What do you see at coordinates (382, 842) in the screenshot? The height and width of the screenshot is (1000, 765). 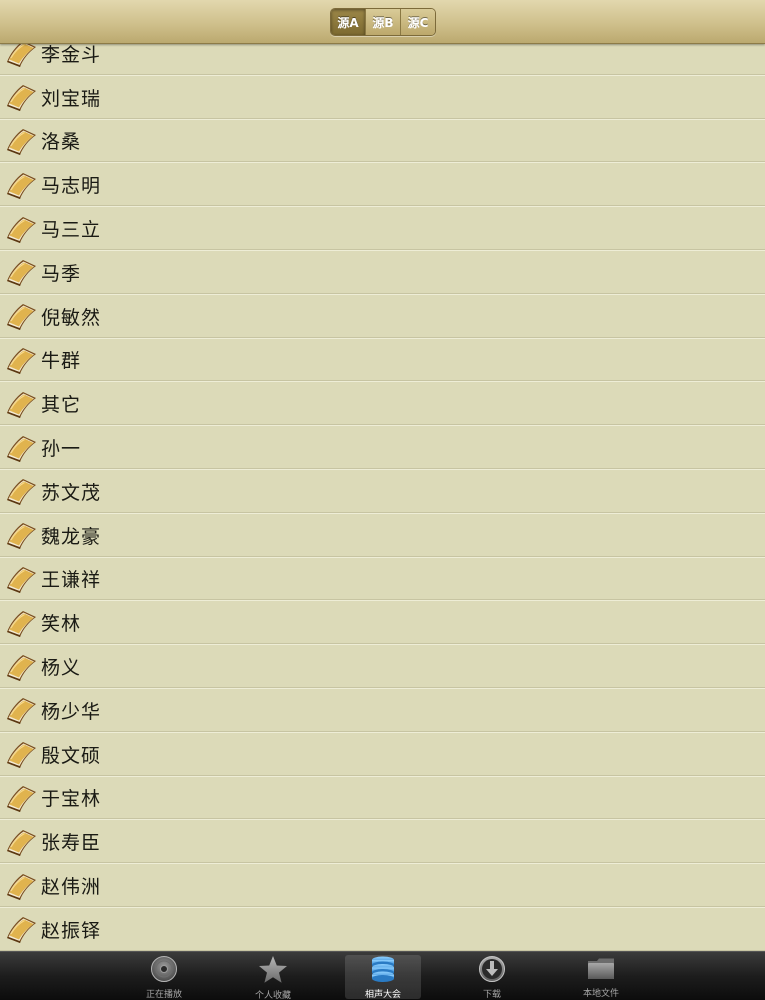 I see `list-item: 张寿臣` at bounding box center [382, 842].